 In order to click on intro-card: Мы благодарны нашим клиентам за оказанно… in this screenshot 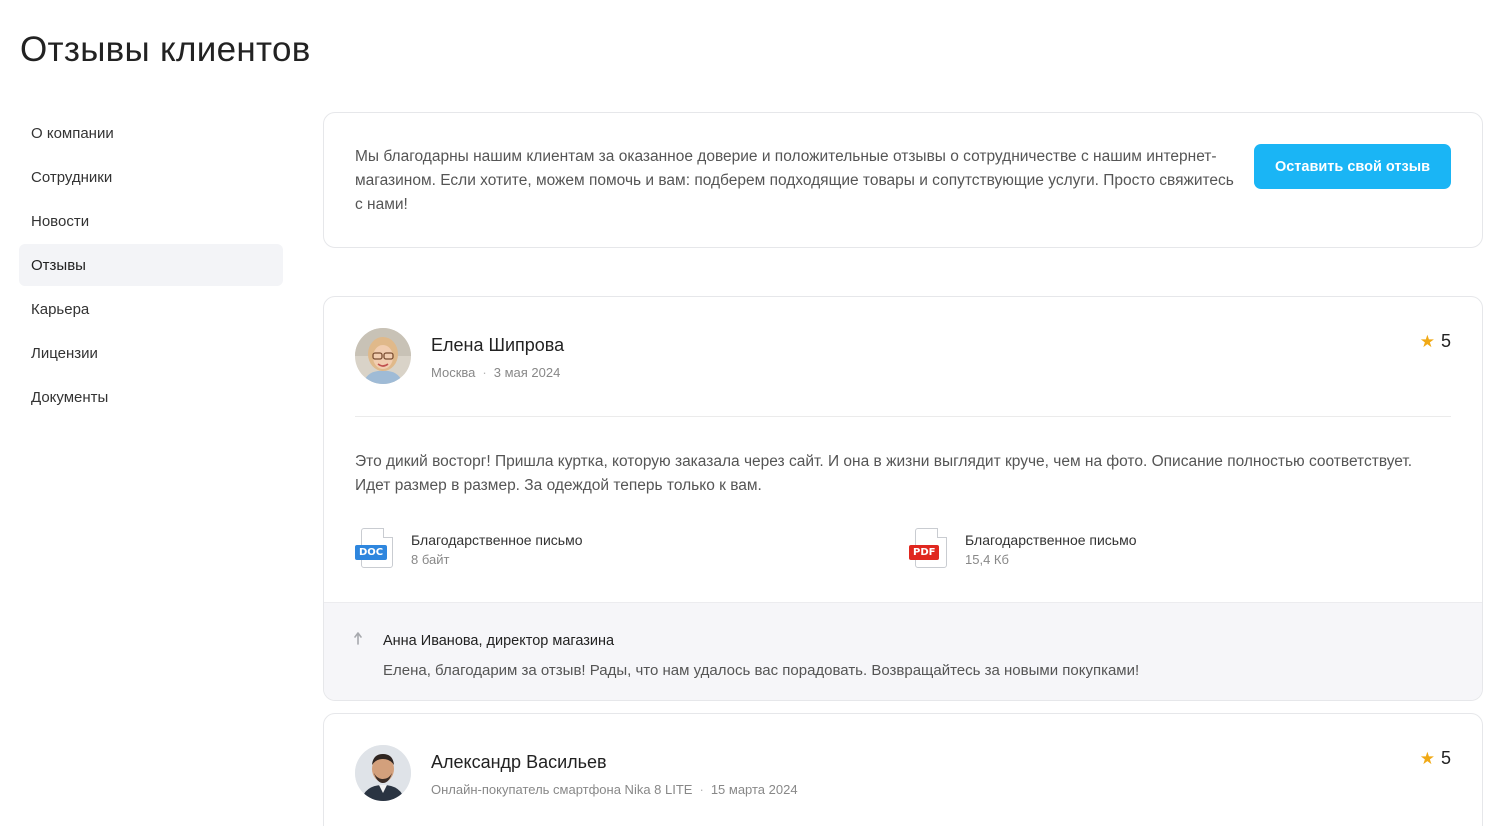, I will do `click(903, 180)`.